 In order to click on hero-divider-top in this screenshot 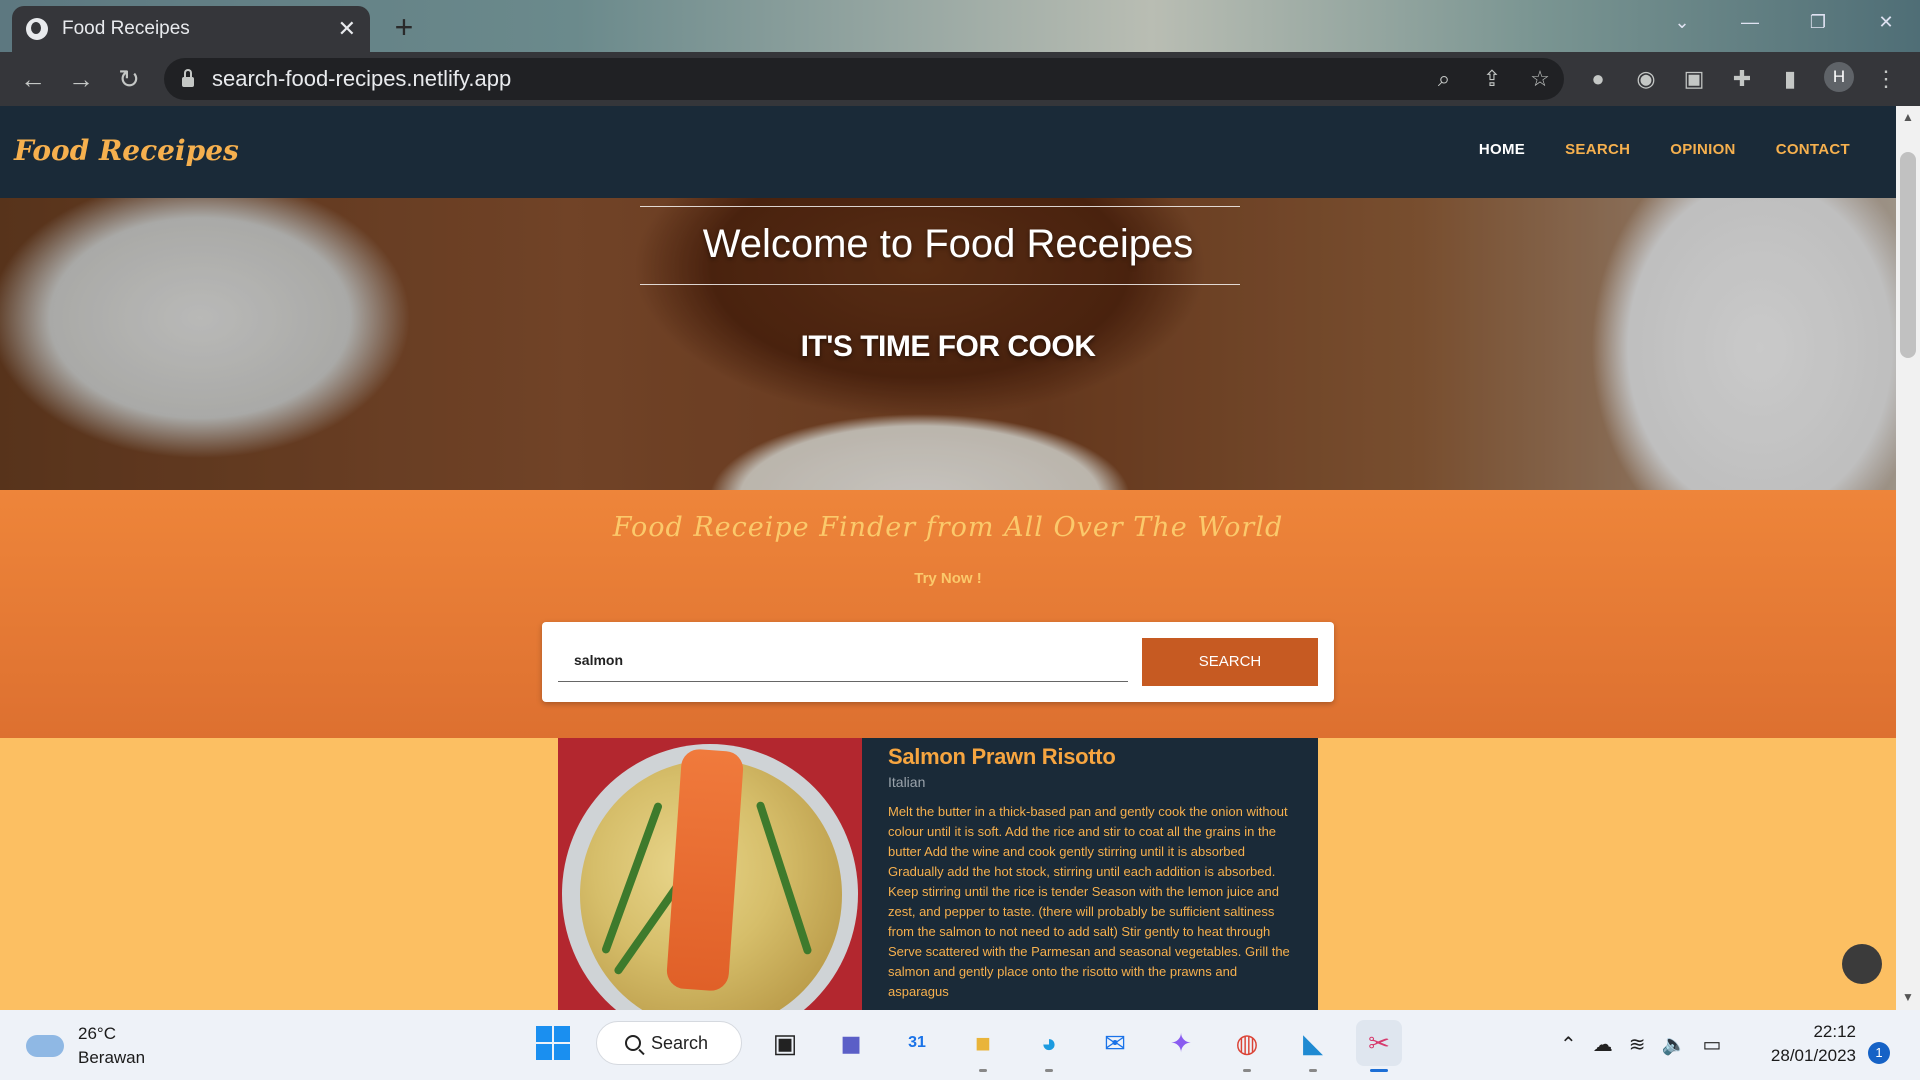, I will do `click(940, 206)`.